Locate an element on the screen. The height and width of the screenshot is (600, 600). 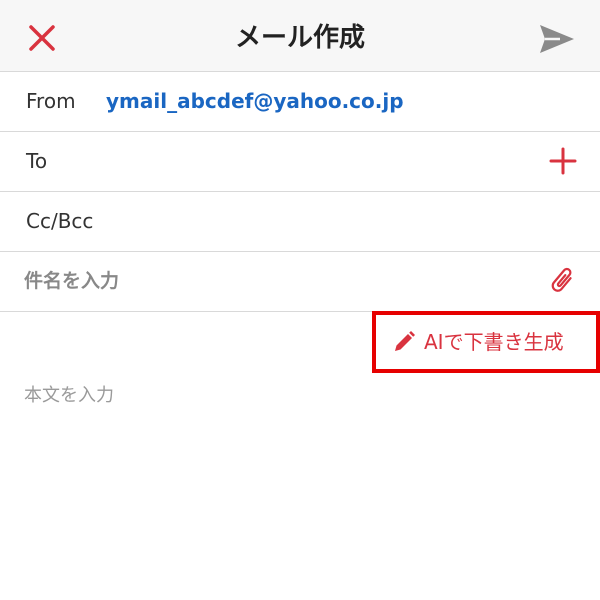
page-title: メール作成 is located at coordinates (299, 38).